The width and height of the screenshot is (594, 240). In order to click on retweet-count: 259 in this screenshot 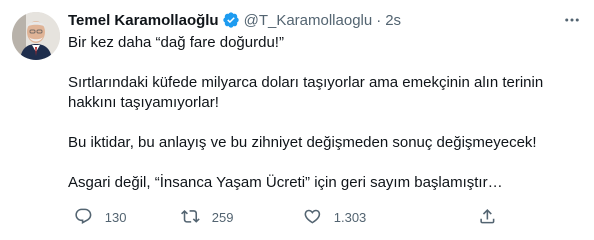, I will do `click(222, 218)`.